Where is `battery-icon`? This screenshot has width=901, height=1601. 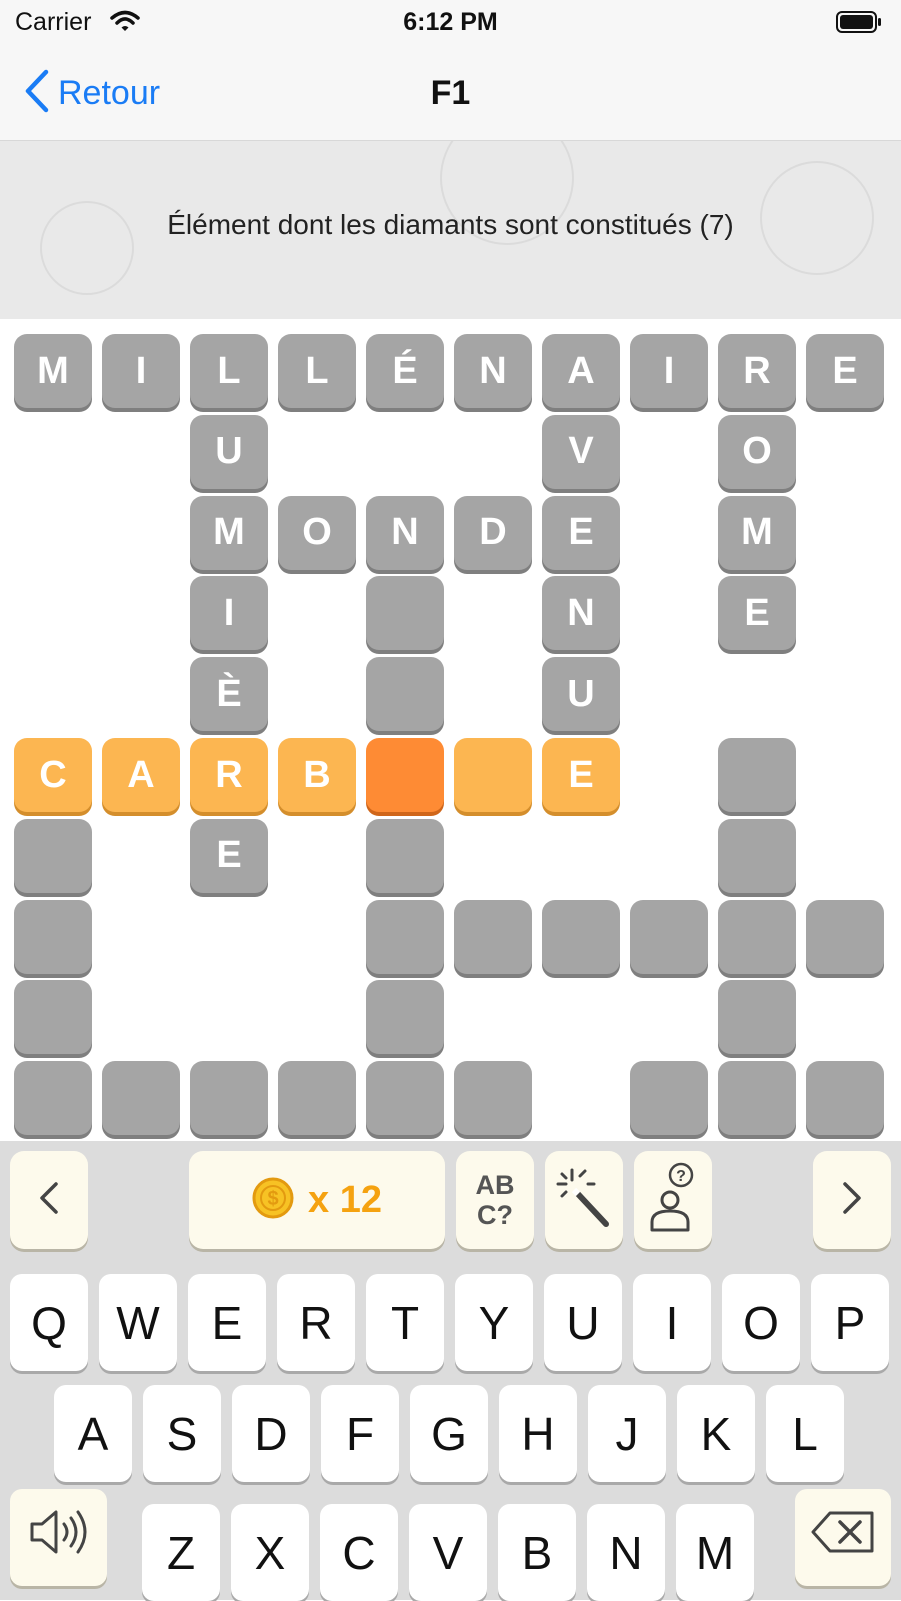
battery-icon is located at coordinates (859, 22).